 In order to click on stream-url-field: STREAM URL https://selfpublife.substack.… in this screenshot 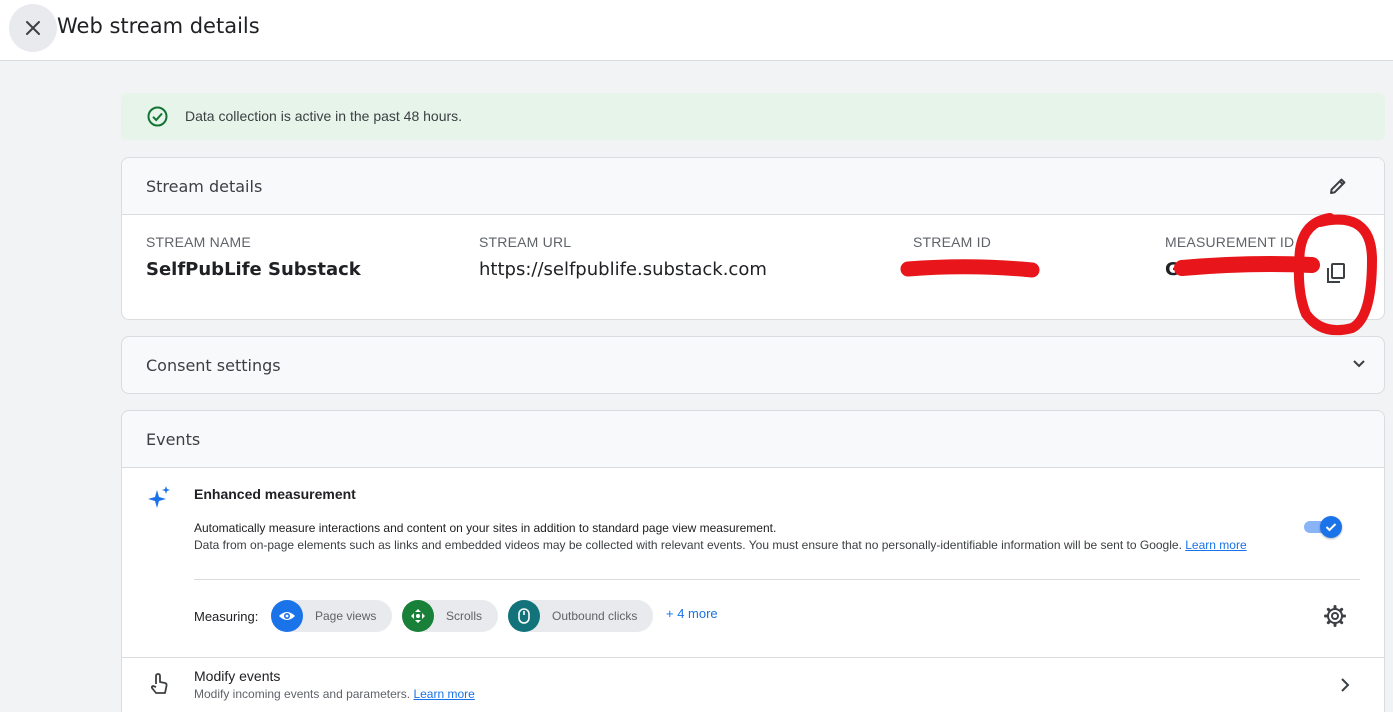, I will do `click(623, 257)`.